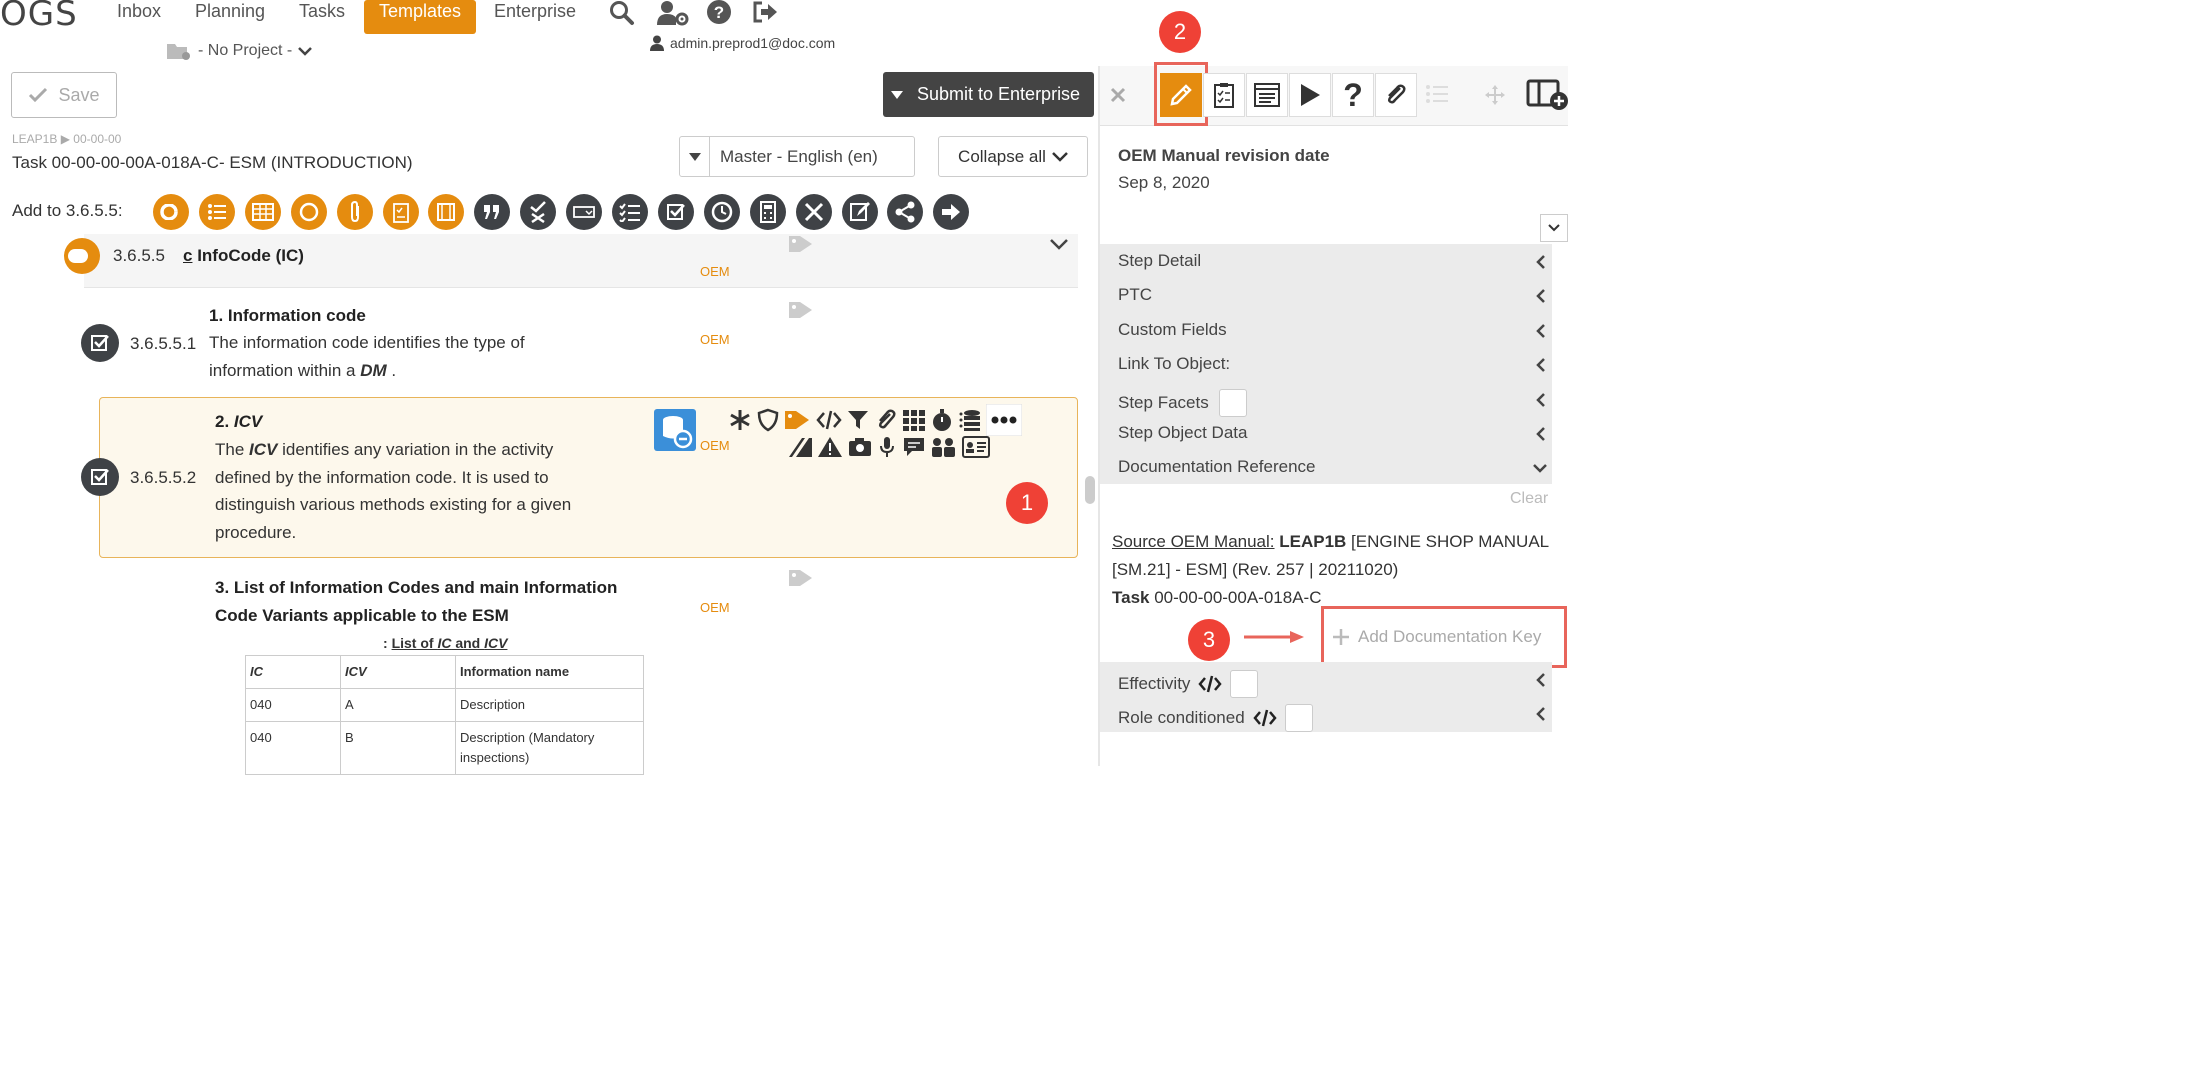  I want to click on language-caret, so click(695, 156).